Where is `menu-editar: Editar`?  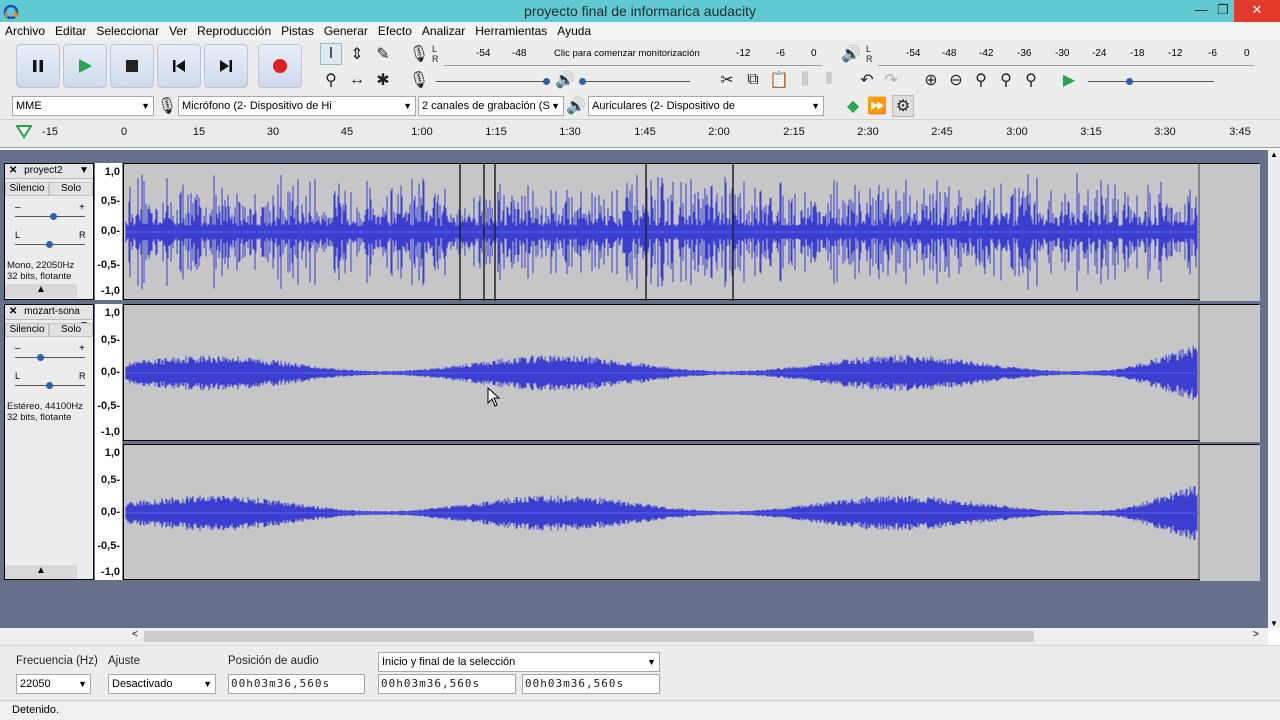
menu-editar: Editar is located at coordinates (70, 31).